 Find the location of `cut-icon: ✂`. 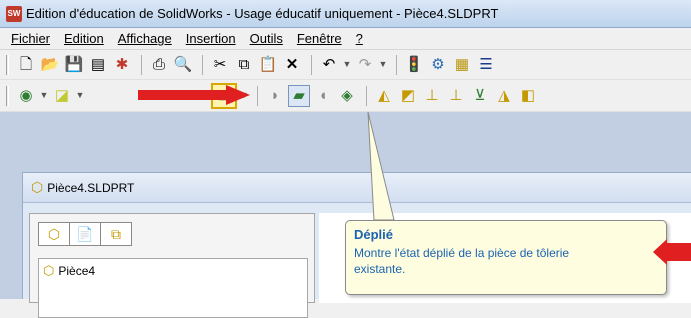

cut-icon: ✂ is located at coordinates (220, 65).